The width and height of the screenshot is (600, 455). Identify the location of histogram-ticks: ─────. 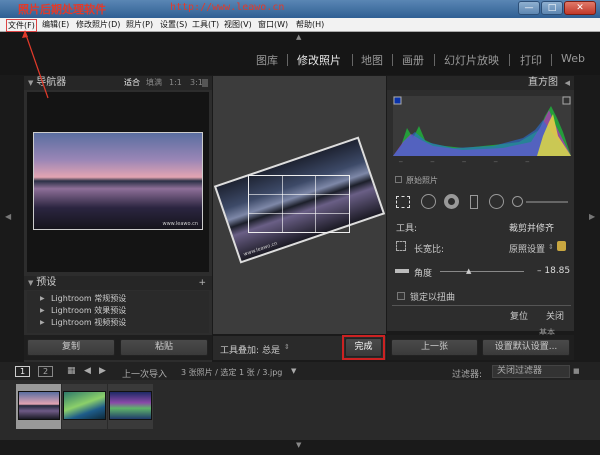
(478, 162).